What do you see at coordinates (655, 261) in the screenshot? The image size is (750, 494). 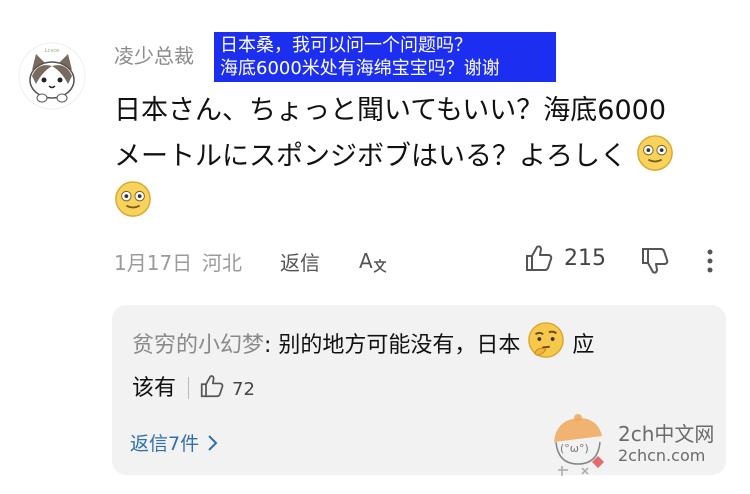 I see `thumbs-down-icon` at bounding box center [655, 261].